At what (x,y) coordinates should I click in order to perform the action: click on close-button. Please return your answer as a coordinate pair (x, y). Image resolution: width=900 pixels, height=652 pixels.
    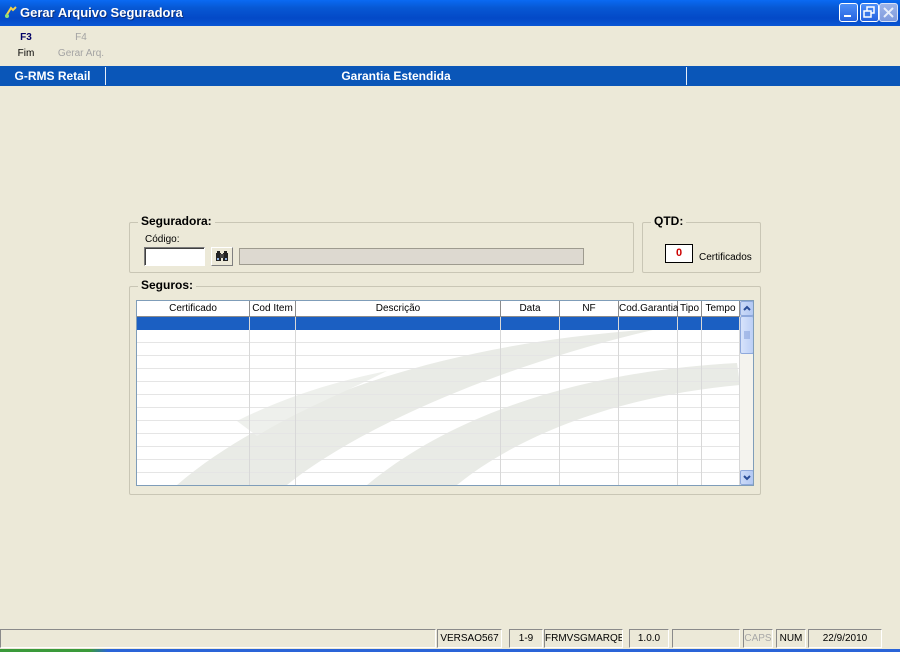
    Looking at the image, I should click on (888, 12).